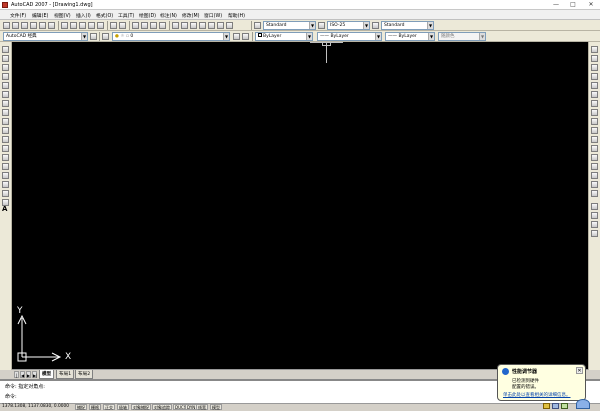  I want to click on undo-icon, so click(113, 25).